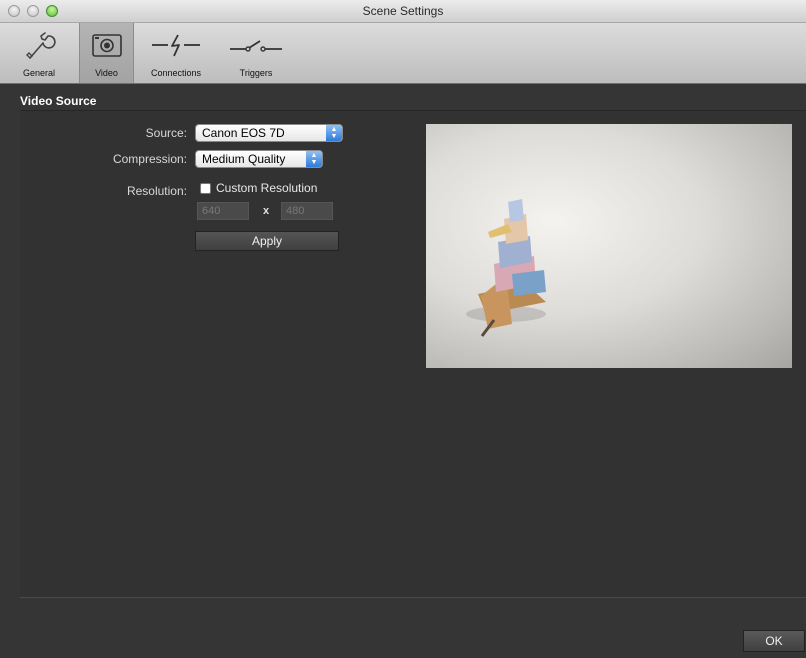 This screenshot has width=806, height=658. I want to click on source-label: Source:, so click(166, 133).